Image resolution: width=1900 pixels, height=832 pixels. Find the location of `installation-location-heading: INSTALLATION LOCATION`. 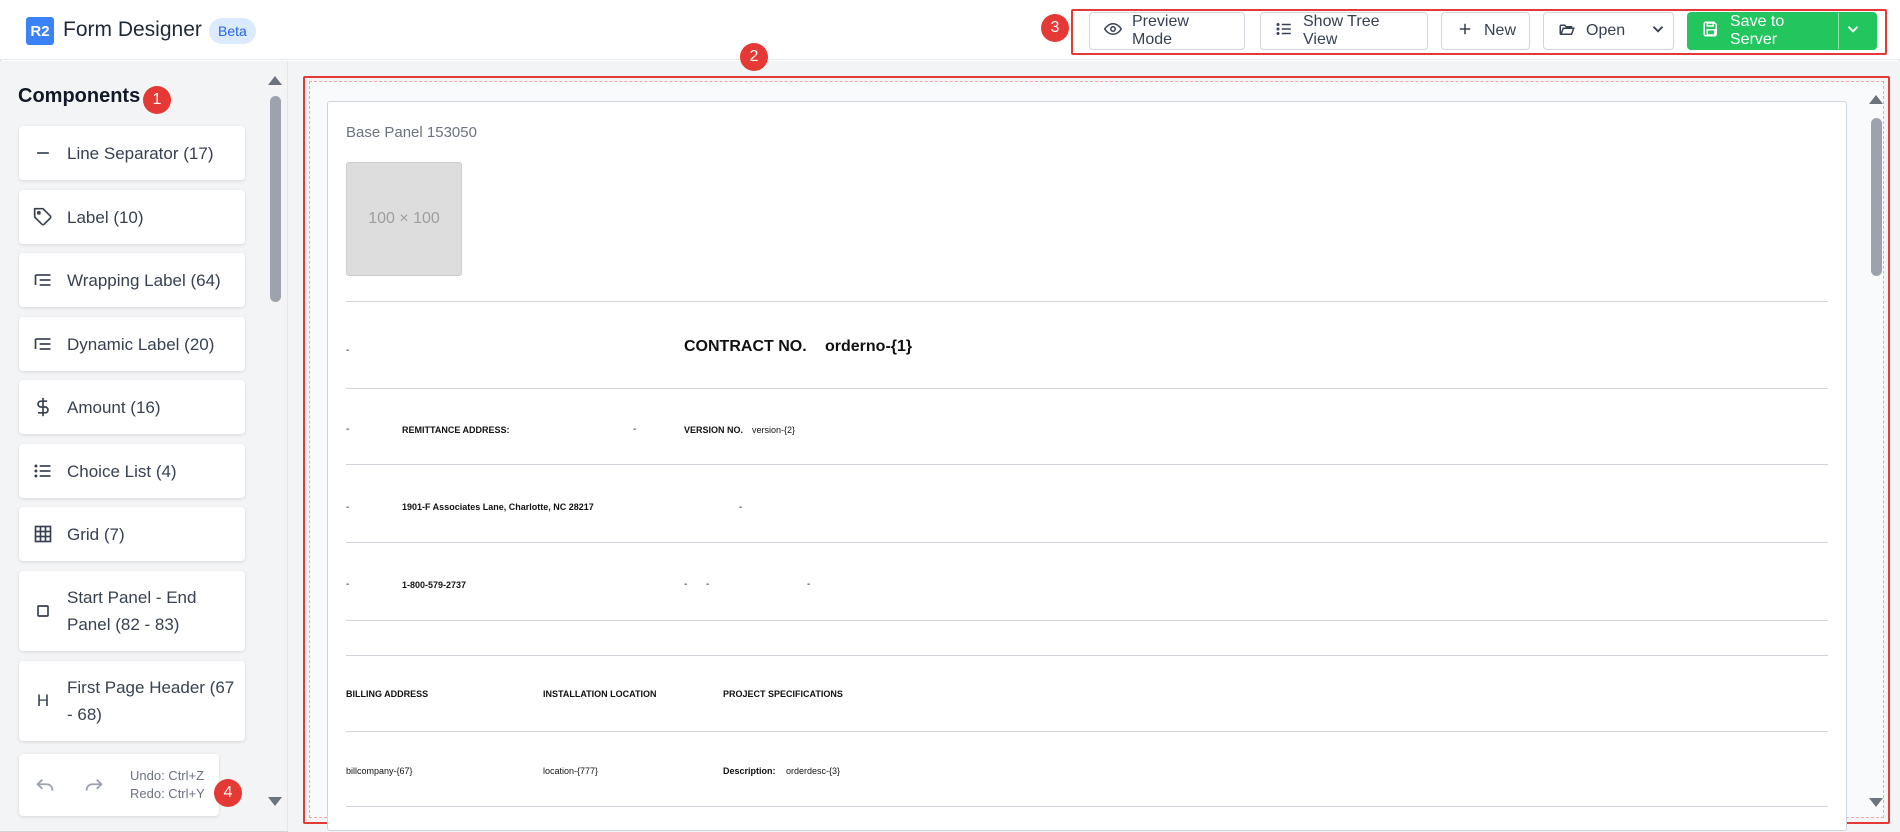

installation-location-heading: INSTALLATION LOCATION is located at coordinates (599, 694).